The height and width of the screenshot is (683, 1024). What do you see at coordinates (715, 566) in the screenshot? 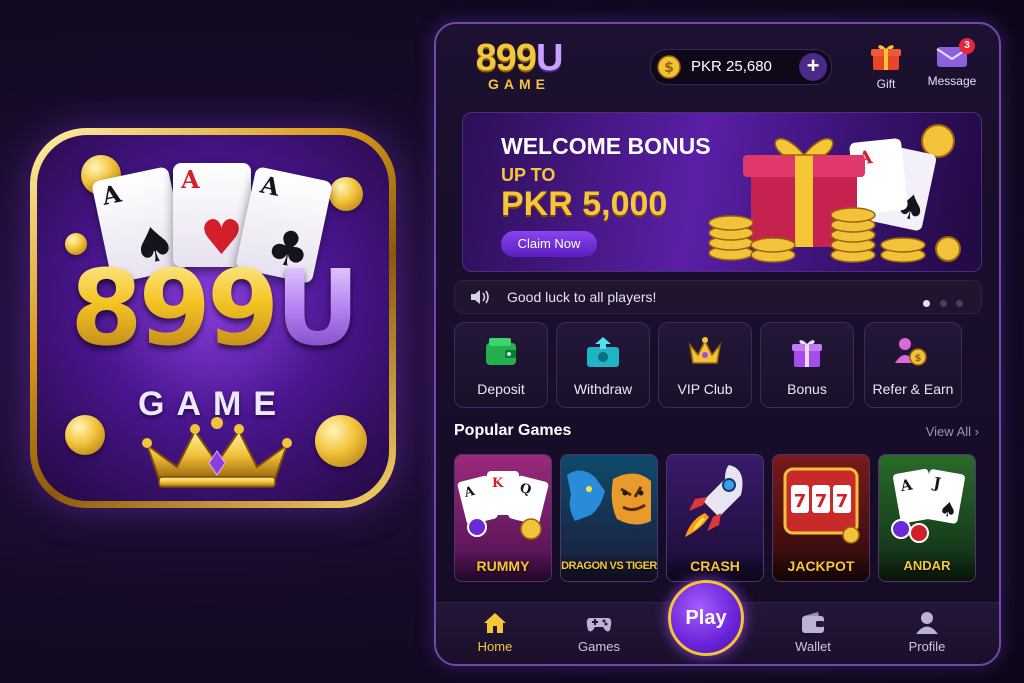
I see `game-name: CRASH` at bounding box center [715, 566].